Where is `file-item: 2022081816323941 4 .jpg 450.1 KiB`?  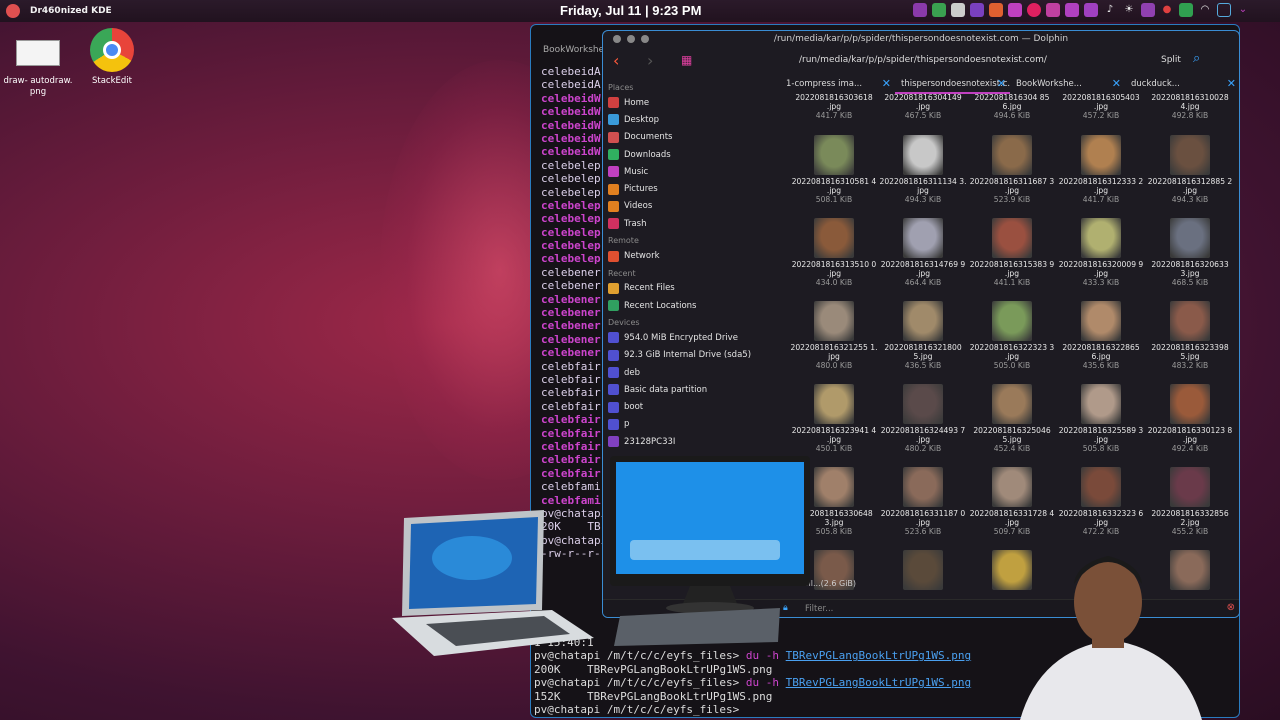 file-item: 2022081816323941 4 .jpg 450.1 KiB is located at coordinates (834, 418).